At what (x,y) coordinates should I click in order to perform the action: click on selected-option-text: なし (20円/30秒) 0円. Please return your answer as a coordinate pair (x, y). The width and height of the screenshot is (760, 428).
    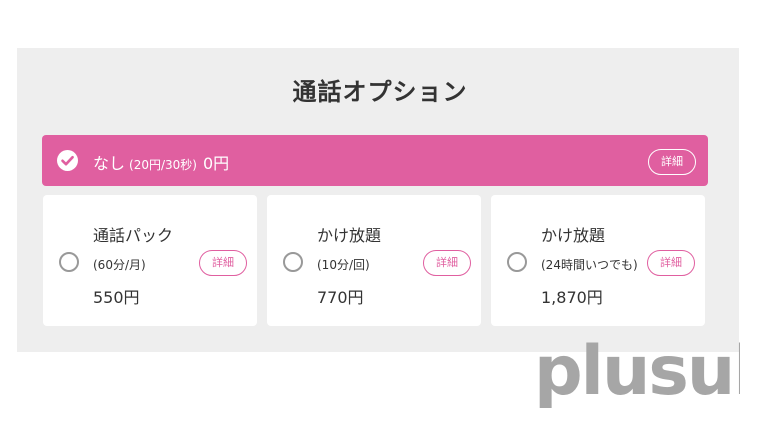
    Looking at the image, I should click on (161, 162).